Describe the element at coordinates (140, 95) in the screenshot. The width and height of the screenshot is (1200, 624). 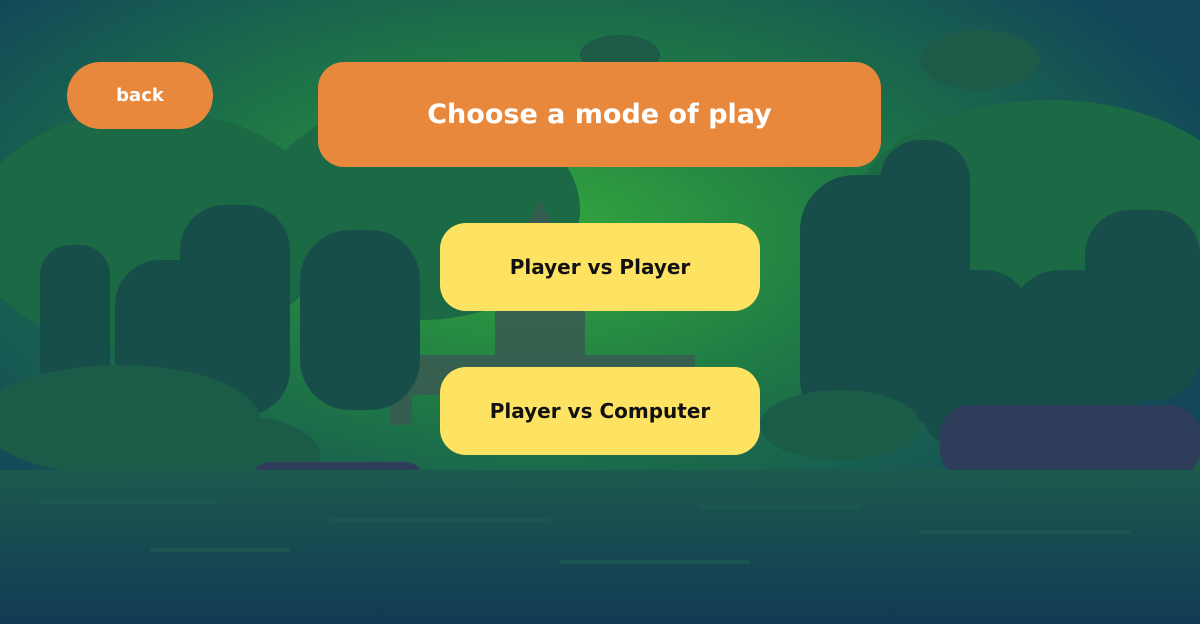
I see `back-button: back` at that location.